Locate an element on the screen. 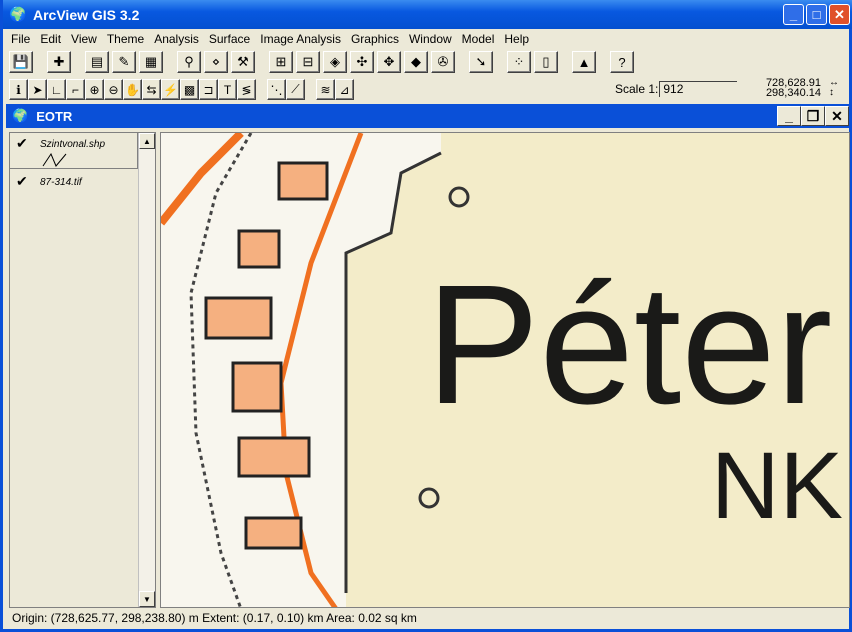 The width and height of the screenshot is (852, 632). spot-button: ⊿ is located at coordinates (344, 89).